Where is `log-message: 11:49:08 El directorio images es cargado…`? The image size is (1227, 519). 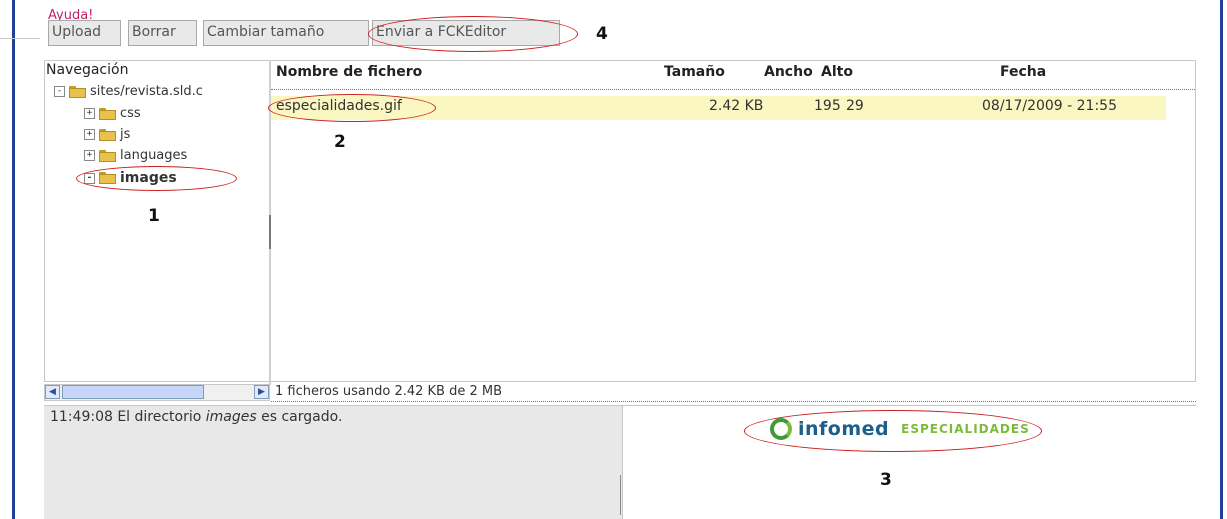 log-message: 11:49:08 El directorio images es cargado… is located at coordinates (196, 417).